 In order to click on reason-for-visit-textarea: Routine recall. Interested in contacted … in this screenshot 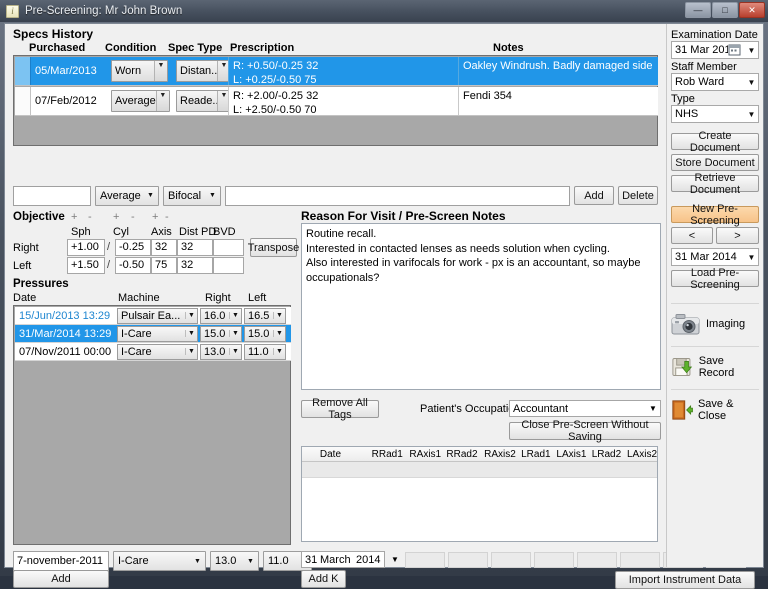, I will do `click(481, 306)`.